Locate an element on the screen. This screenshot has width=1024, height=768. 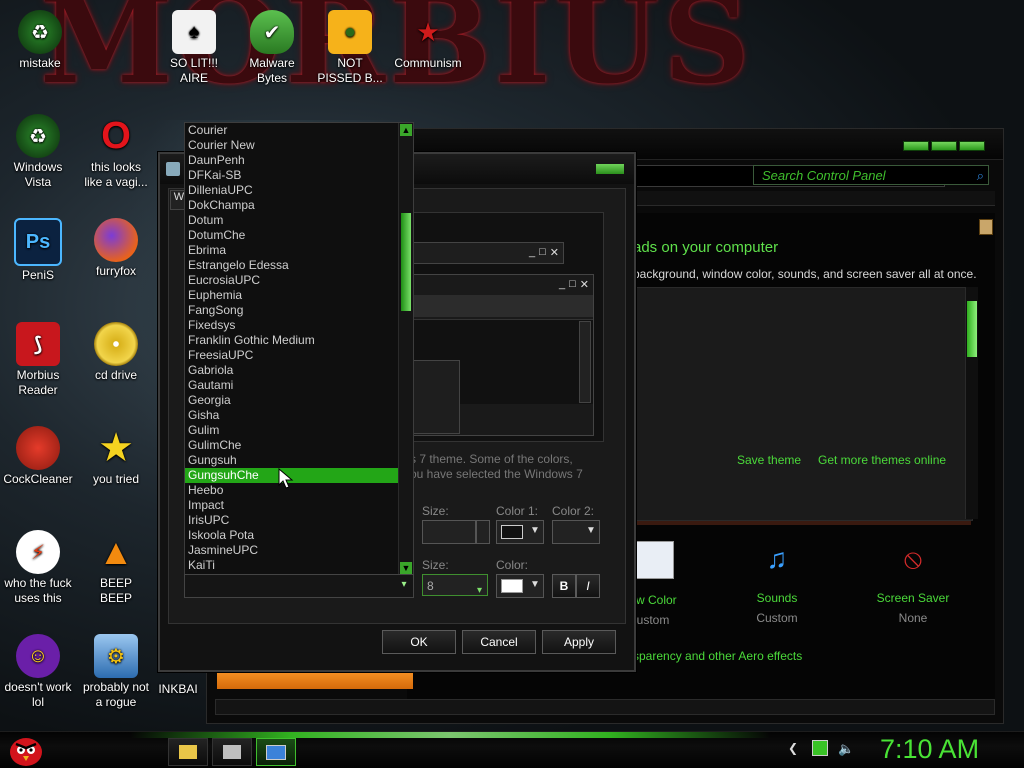
font-option: FreesiaUPC is located at coordinates (299, 355).